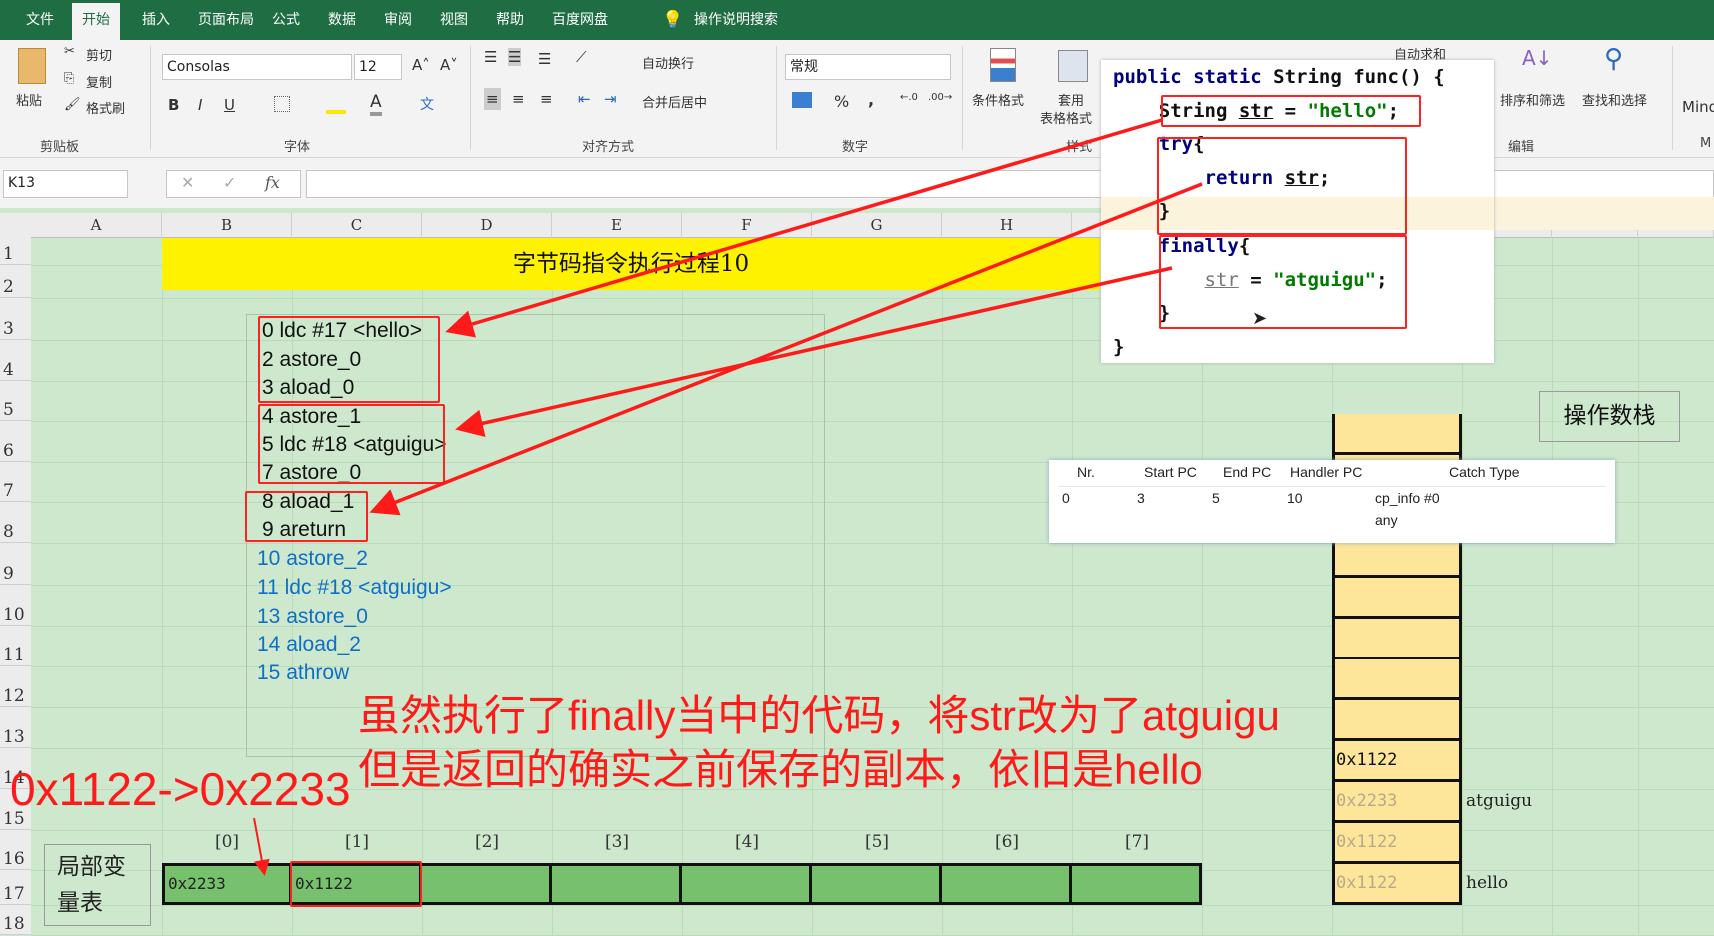  What do you see at coordinates (492, 99) in the screenshot?
I see `align-left-icon: ≡` at bounding box center [492, 99].